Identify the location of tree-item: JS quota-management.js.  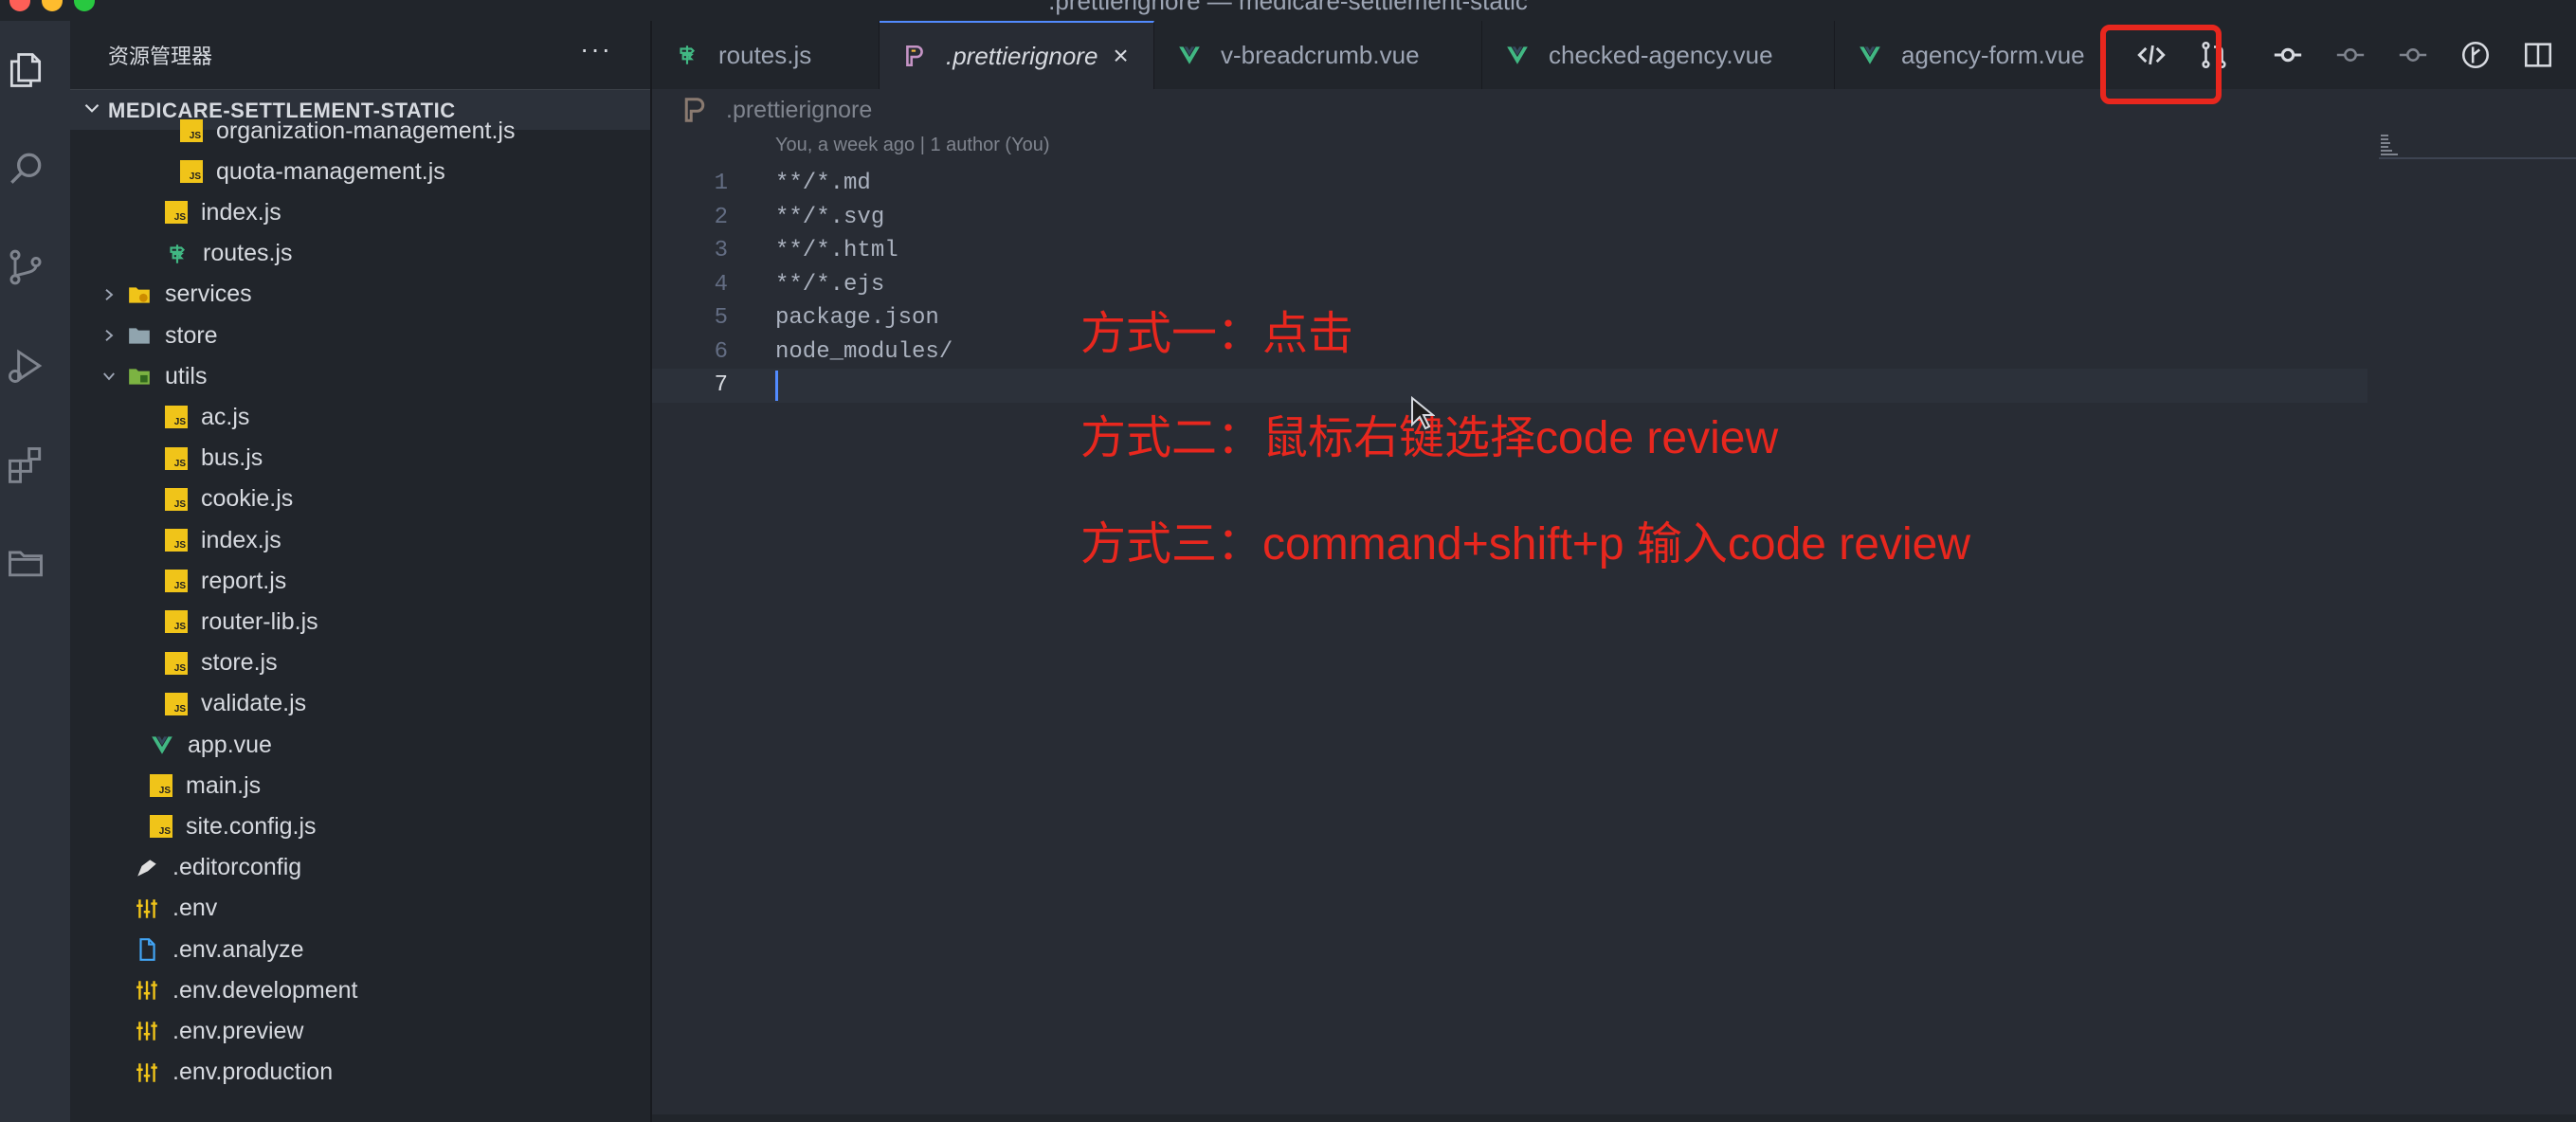
(312, 171).